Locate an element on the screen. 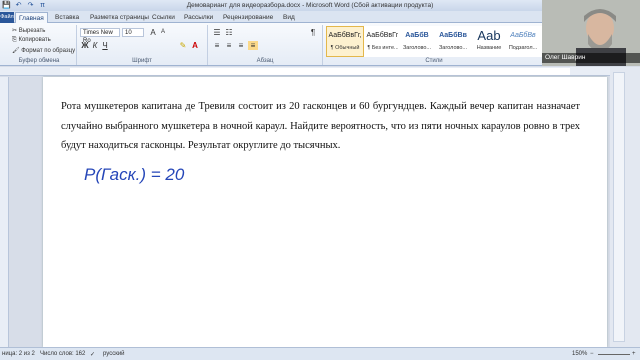 The width and height of the screenshot is (640, 360). copy-label: Копировать is located at coordinates (34, 40).